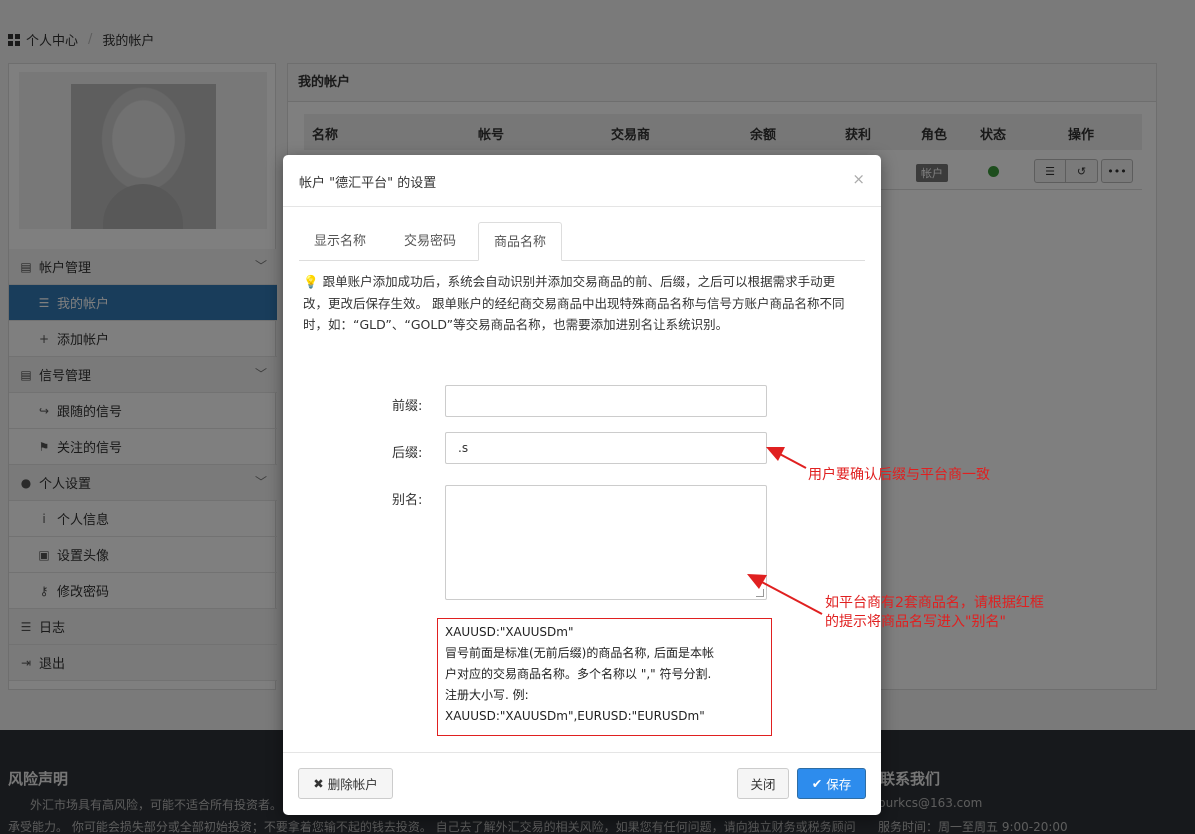 The height and width of the screenshot is (834, 1195). I want to click on suffix-annotation: 用户要确认后缀与平台商一致, so click(899, 475).